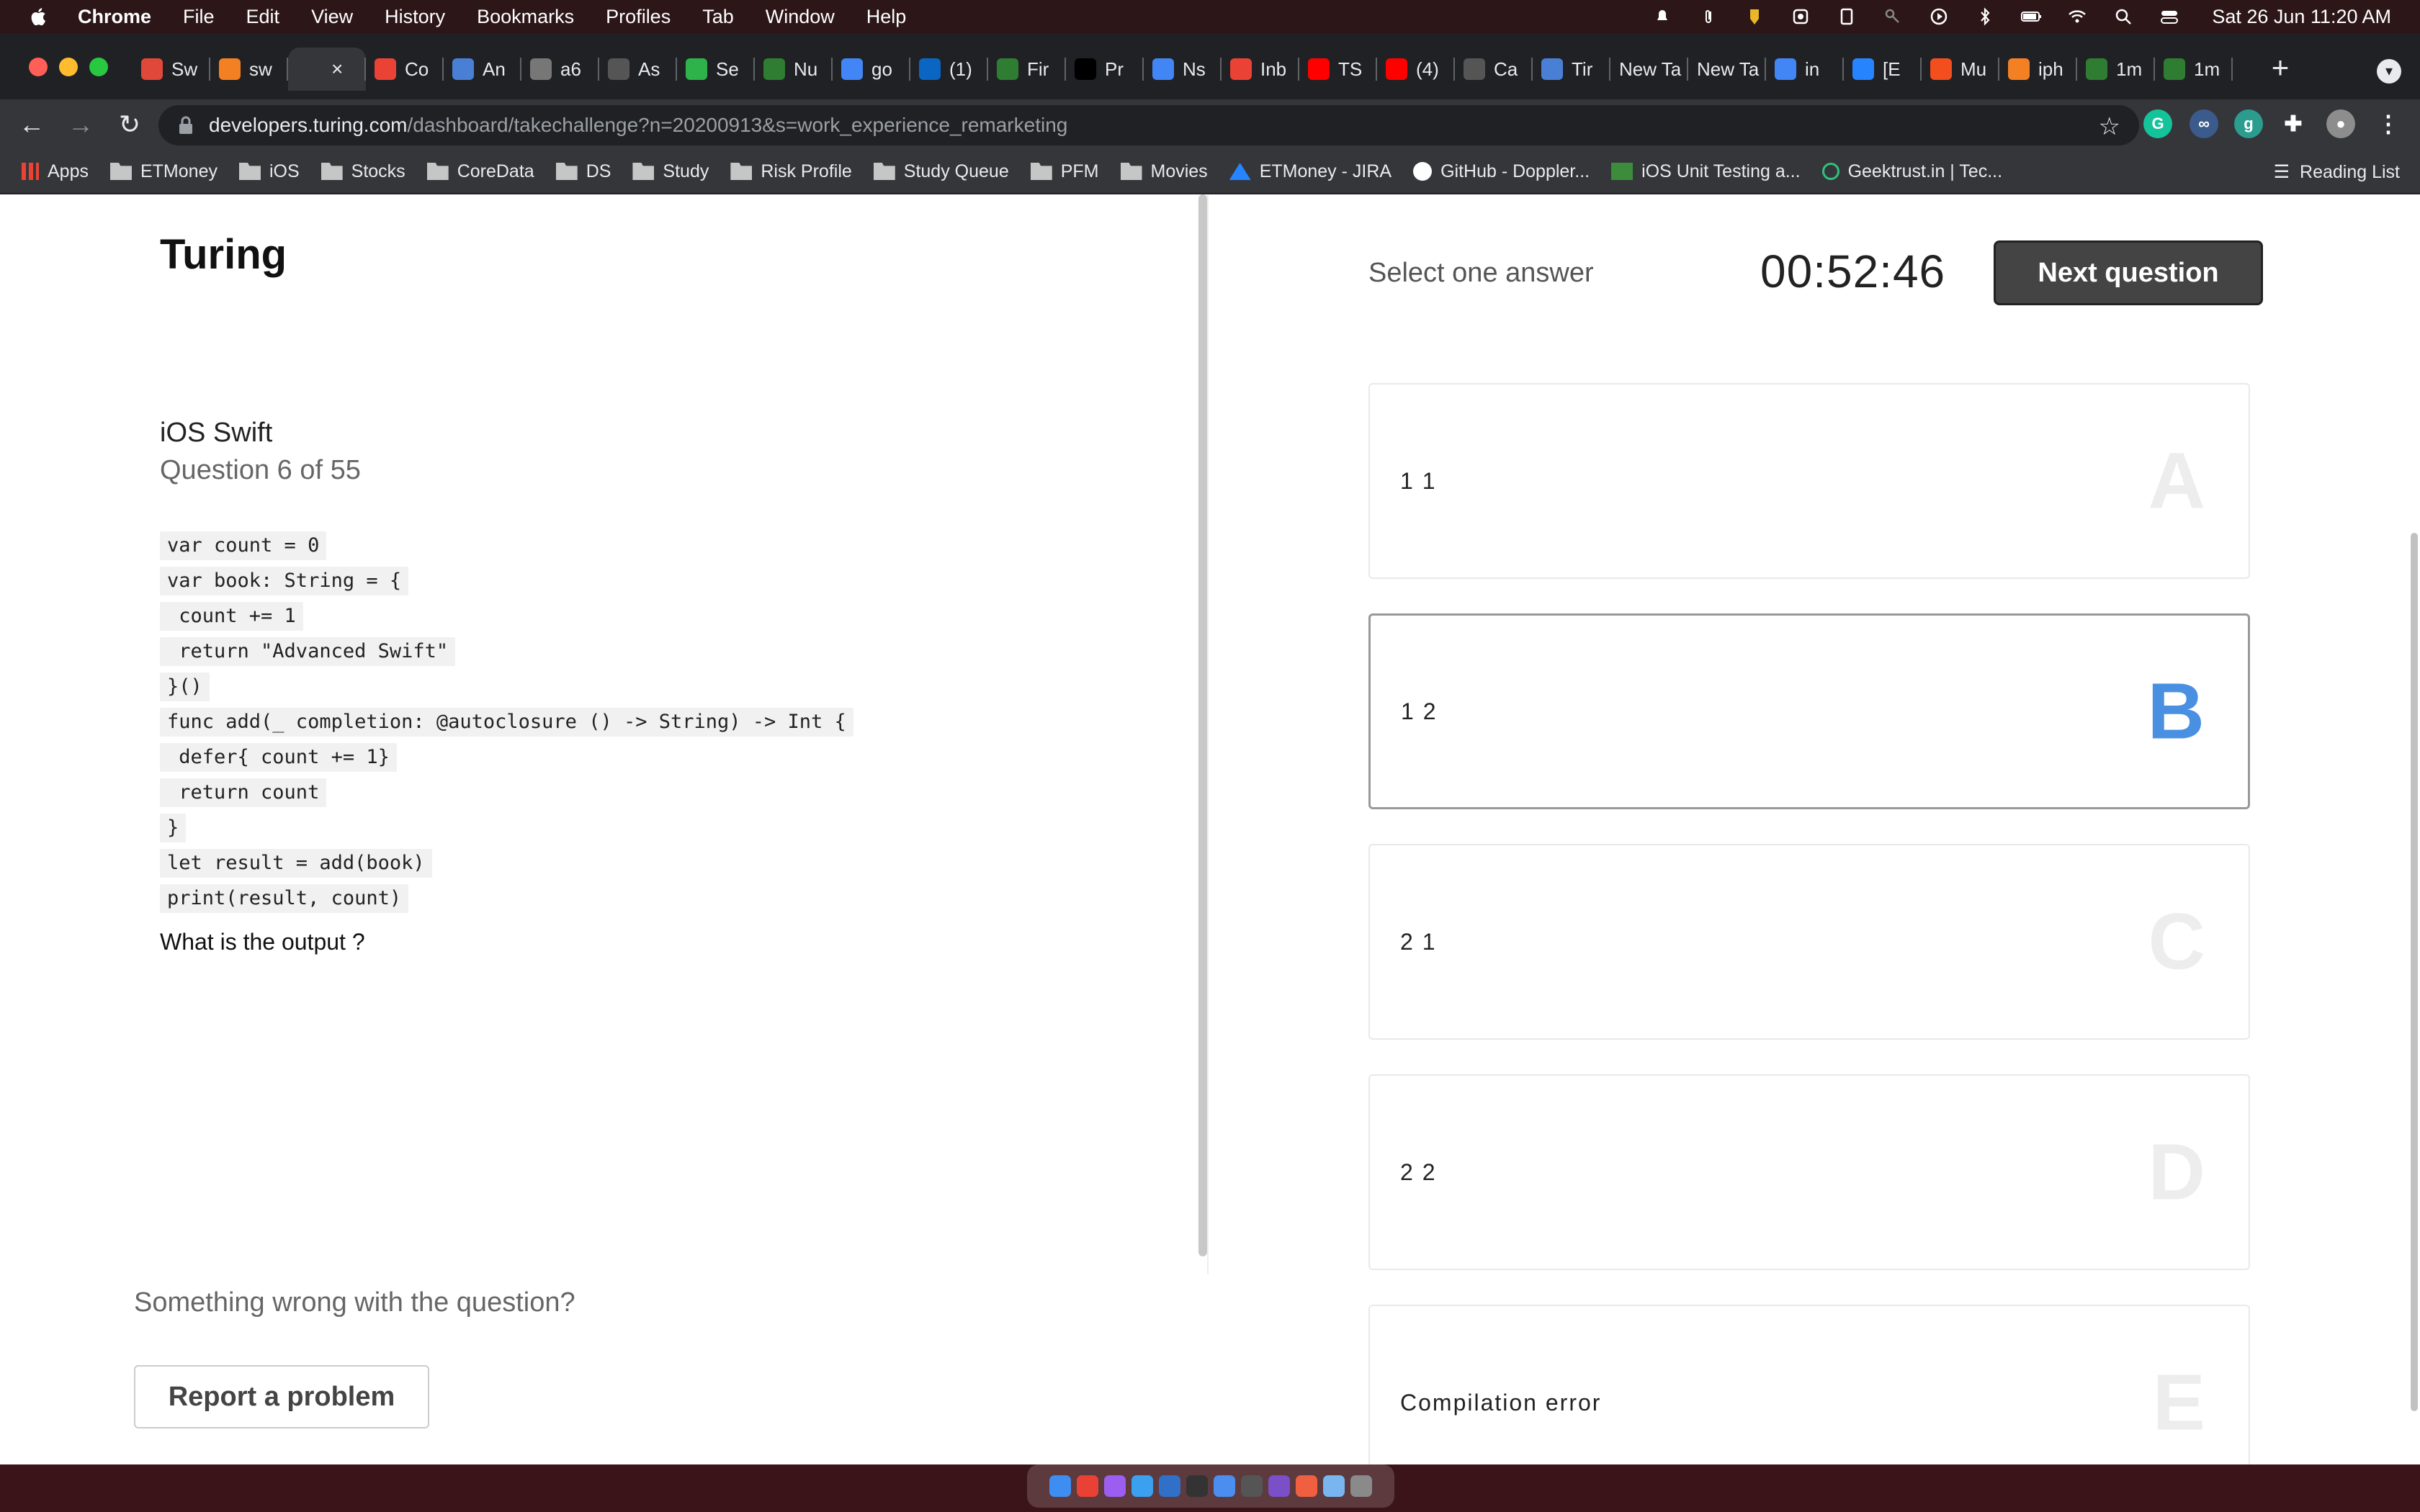 This screenshot has width=2420, height=1512. What do you see at coordinates (1809, 1384) in the screenshot?
I see `answer-option-e: Compilation error E` at bounding box center [1809, 1384].